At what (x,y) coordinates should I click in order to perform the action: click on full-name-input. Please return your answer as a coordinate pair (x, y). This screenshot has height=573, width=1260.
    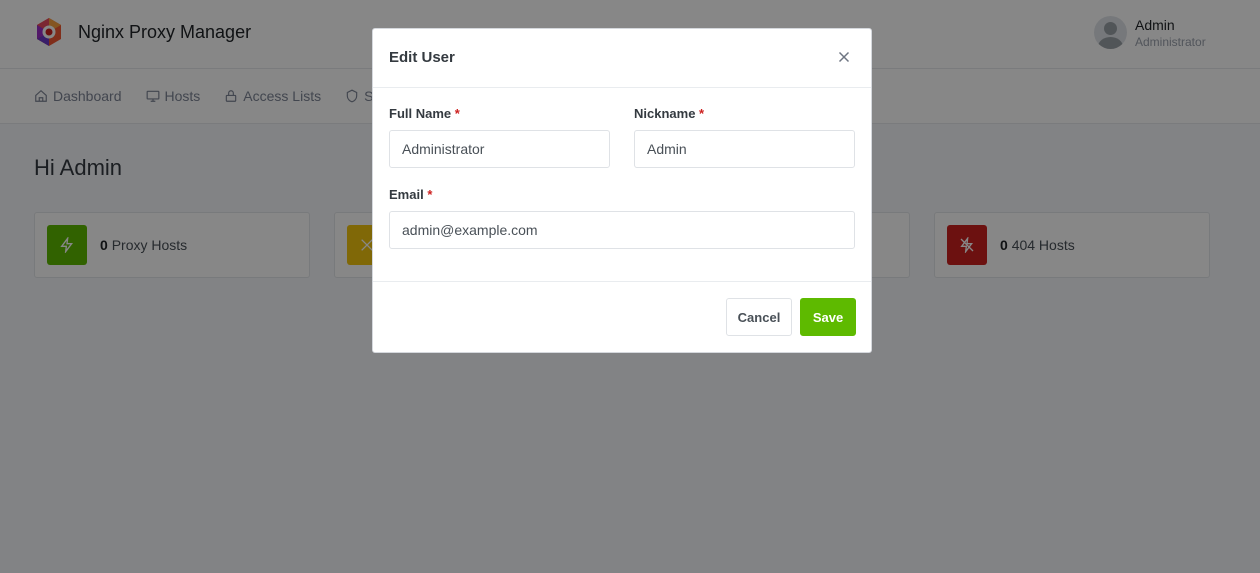
    Looking at the image, I should click on (499, 149).